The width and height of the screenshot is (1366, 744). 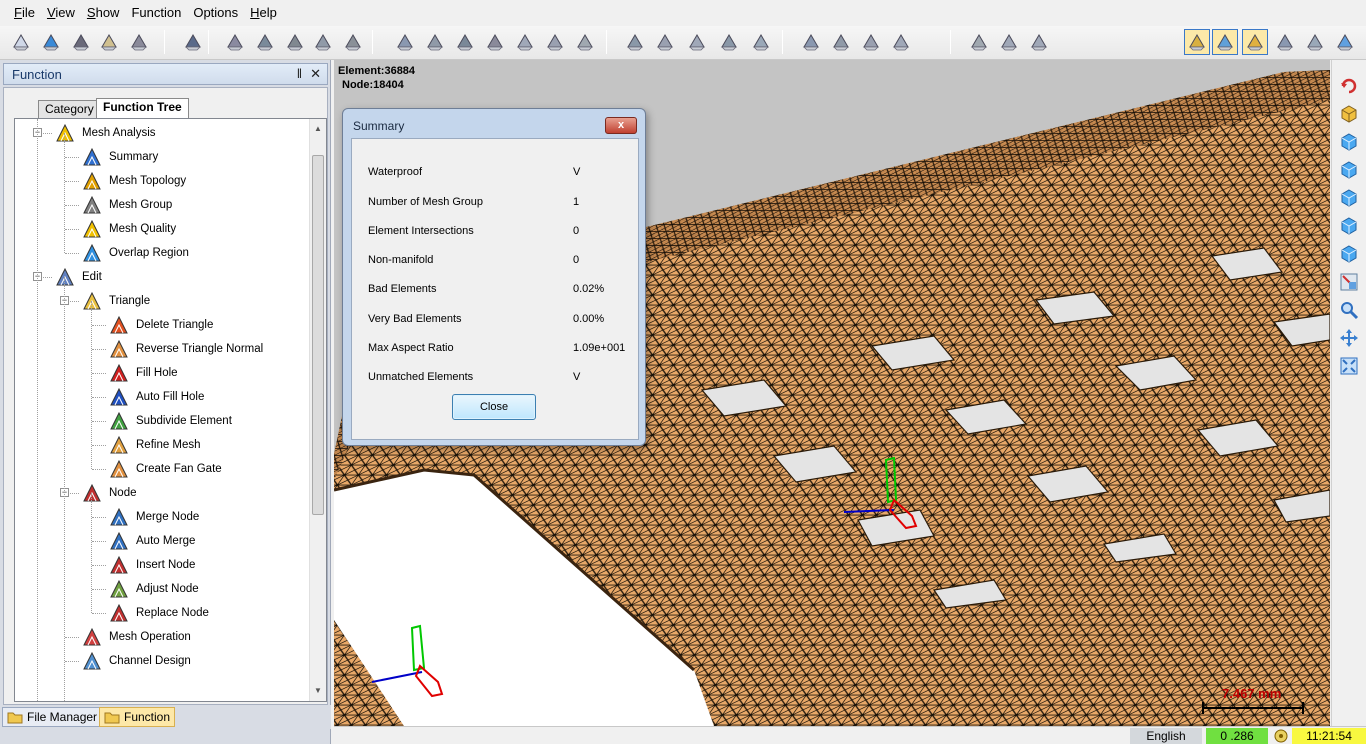 I want to click on tree-item-mesh-quality: Mesh Quality, so click(x=128, y=229).